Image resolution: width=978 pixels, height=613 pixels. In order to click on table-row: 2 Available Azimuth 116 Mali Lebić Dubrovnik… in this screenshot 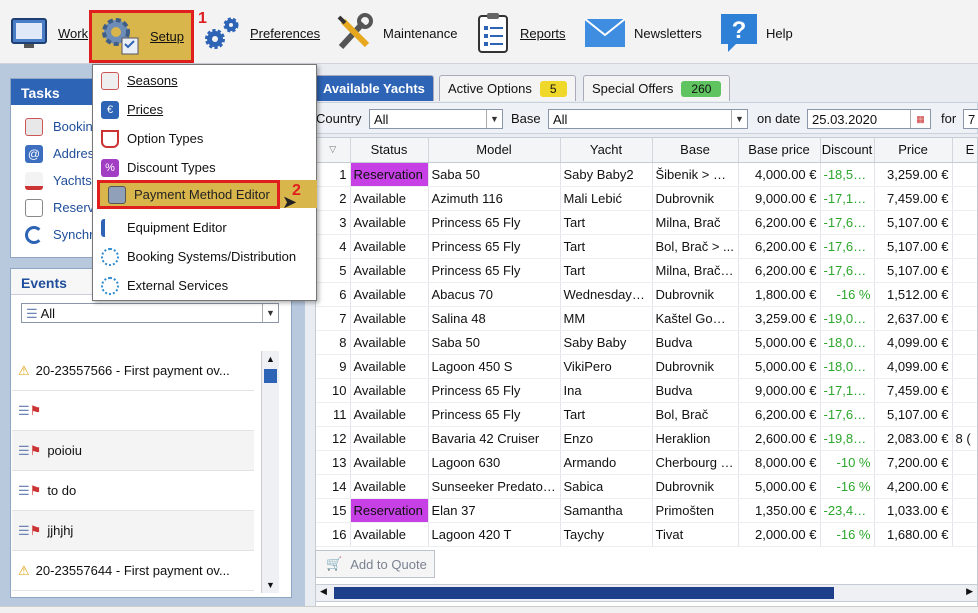, I will do `click(646, 198)`.